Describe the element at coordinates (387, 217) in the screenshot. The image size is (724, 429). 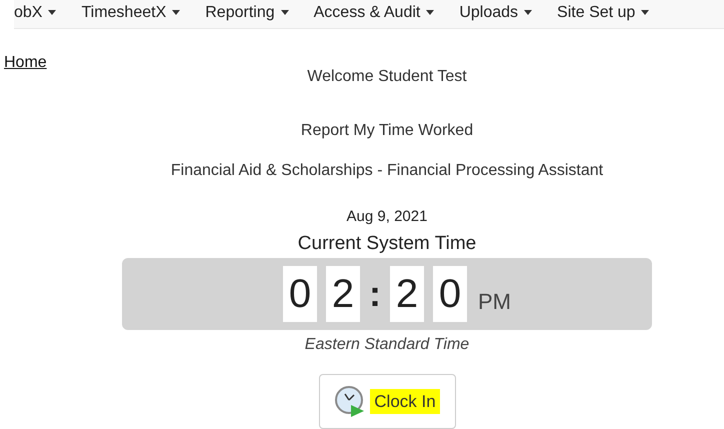
I see `date-text: Aug 9, 2021` at that location.